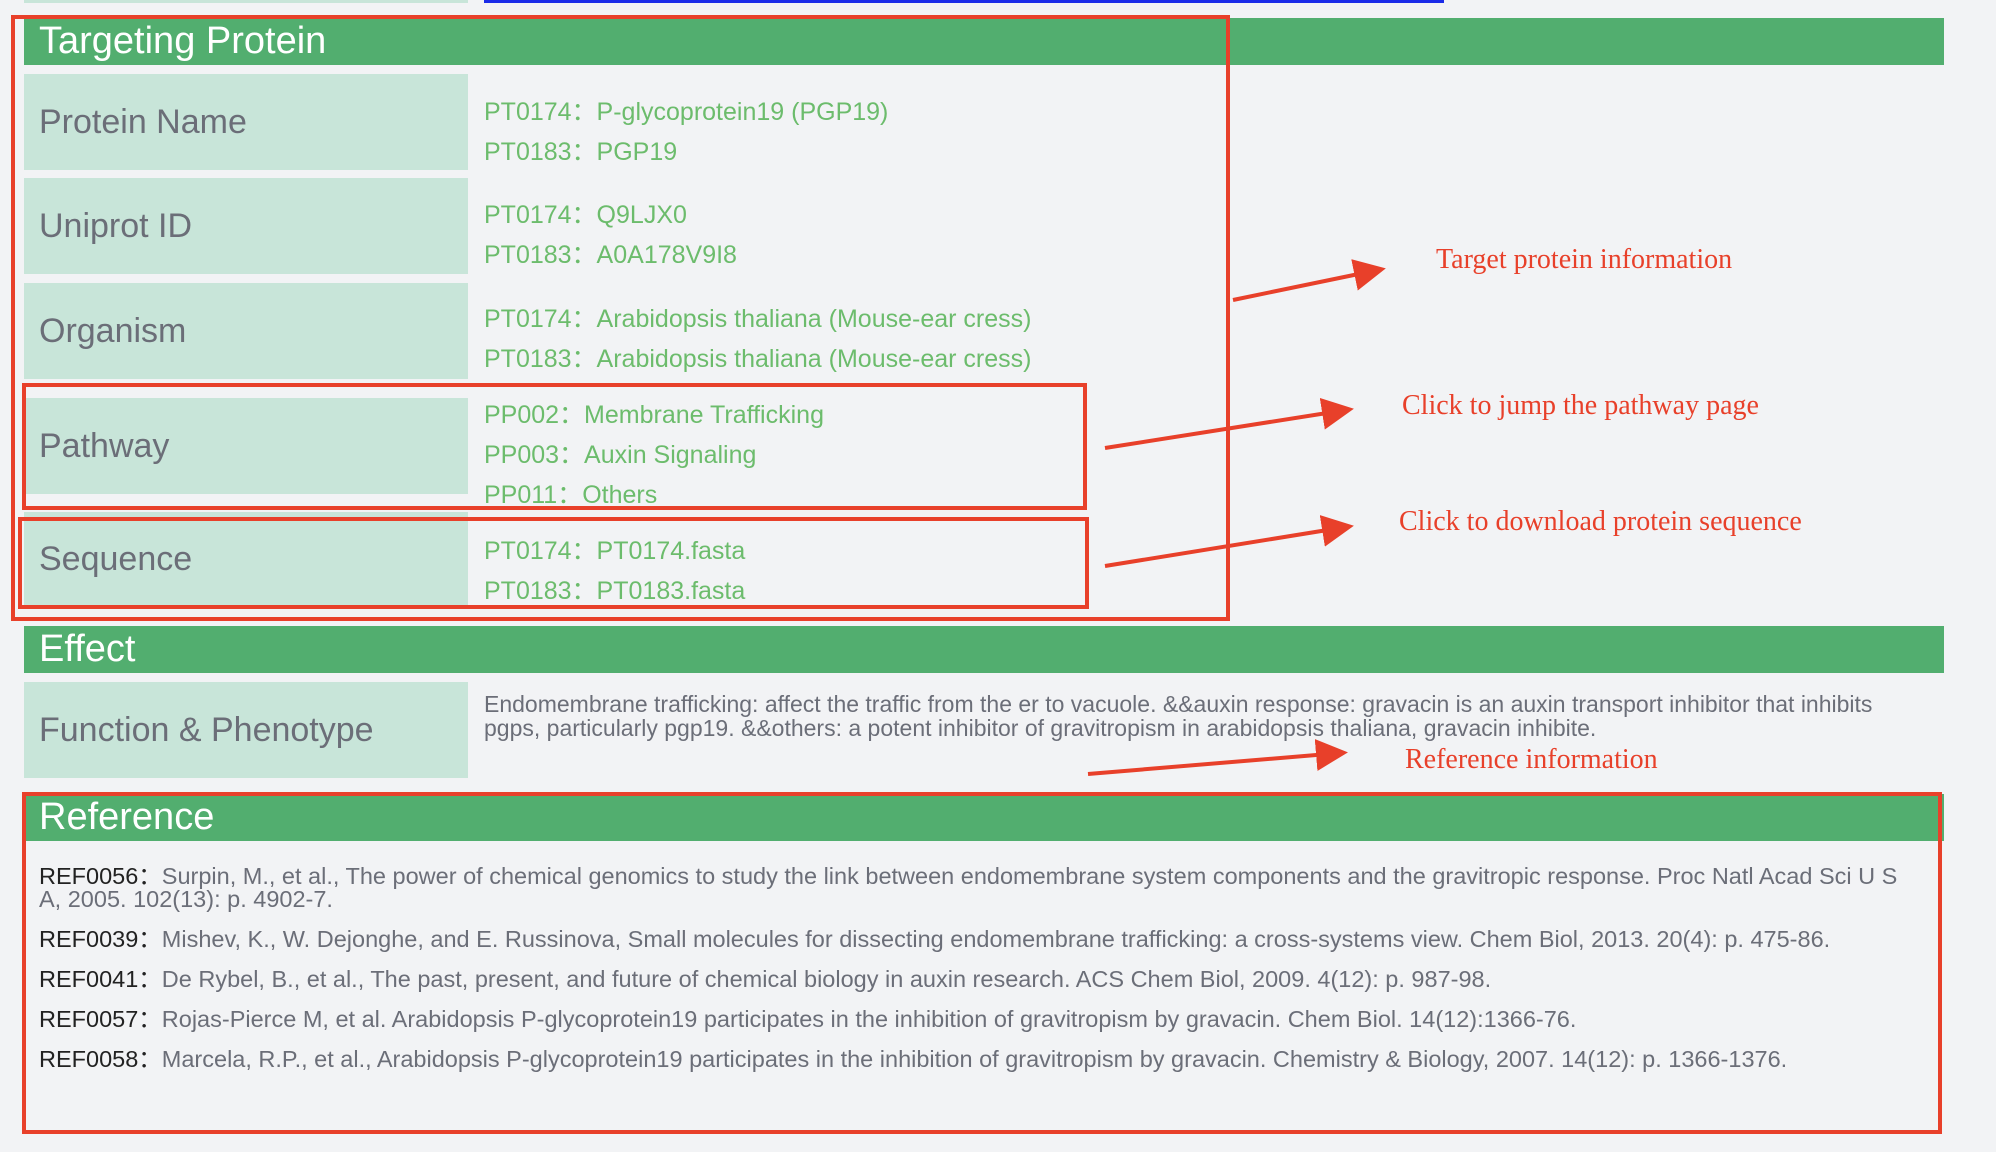 The image size is (1996, 1152). What do you see at coordinates (1600, 521) in the screenshot?
I see `annotation-sequence: Click to download protein sequence` at bounding box center [1600, 521].